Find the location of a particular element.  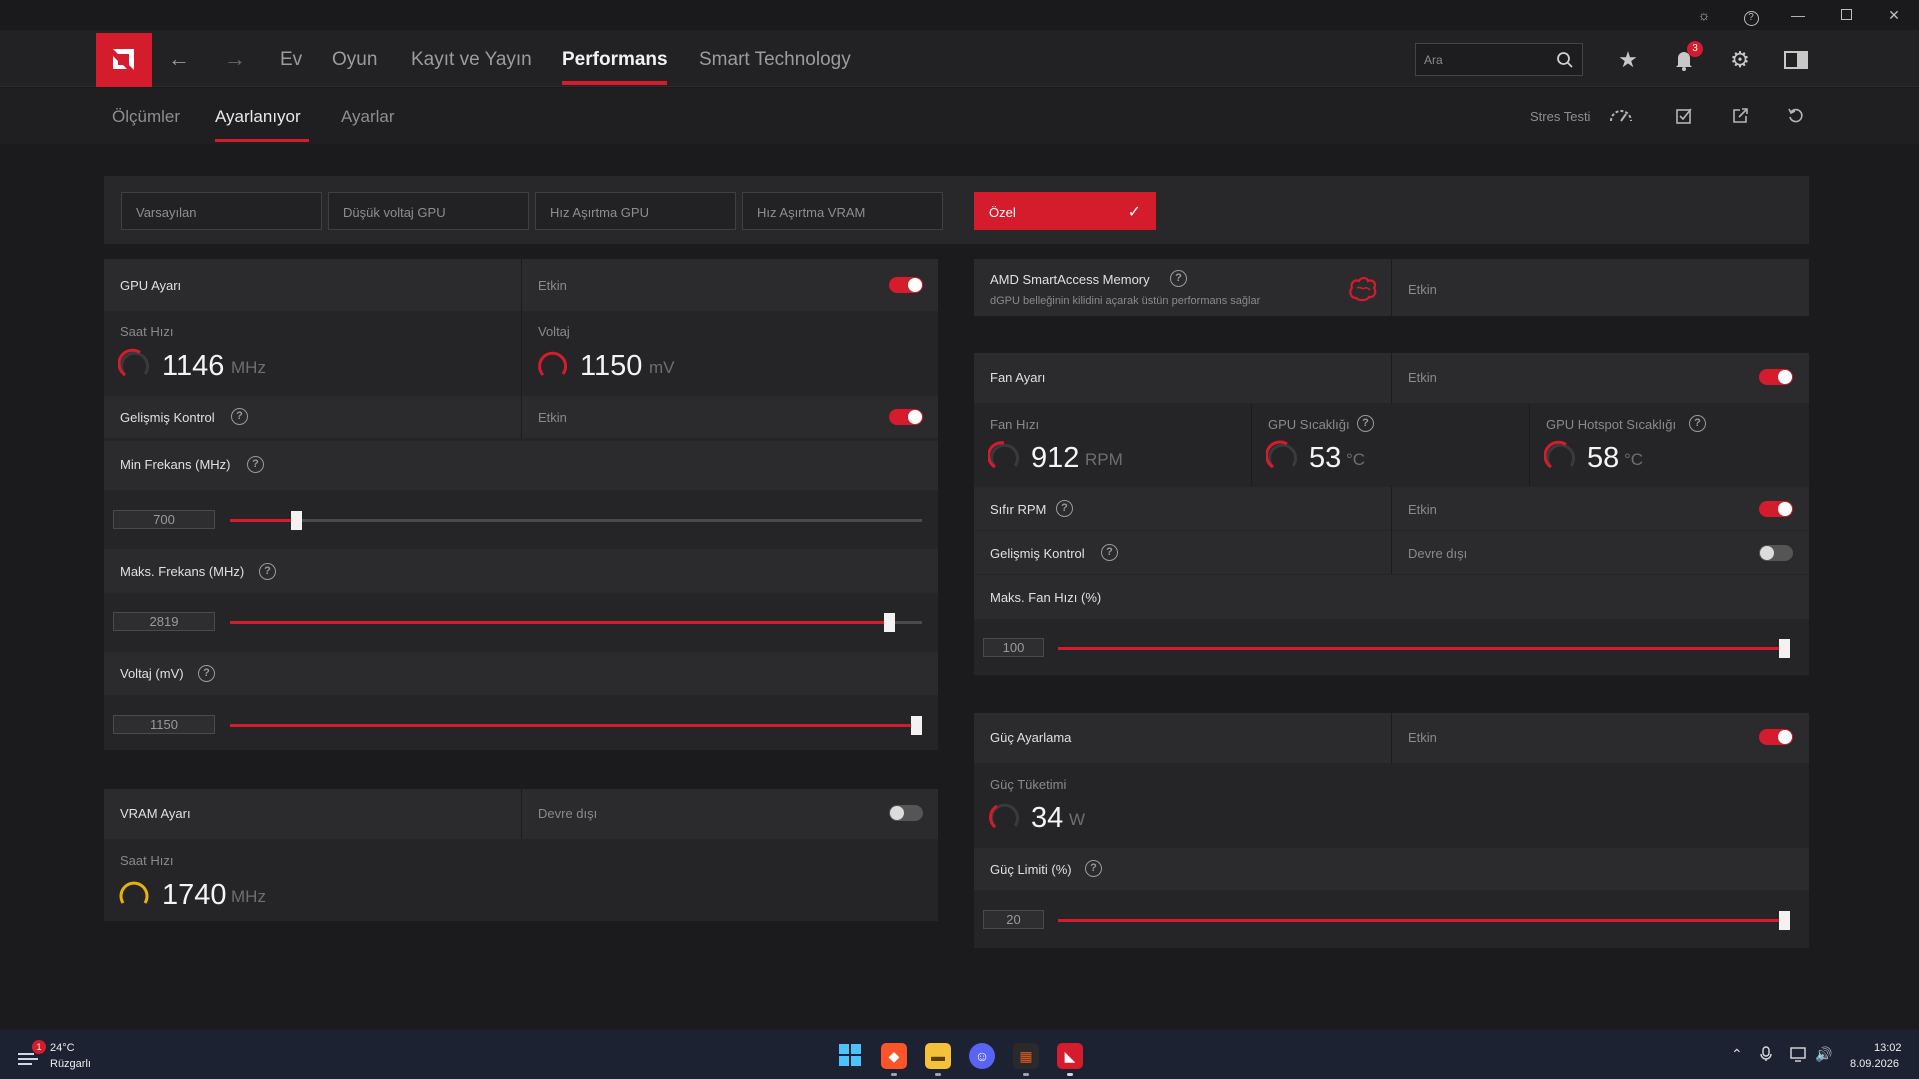

power-limit-input: 20 is located at coordinates (1013, 919).